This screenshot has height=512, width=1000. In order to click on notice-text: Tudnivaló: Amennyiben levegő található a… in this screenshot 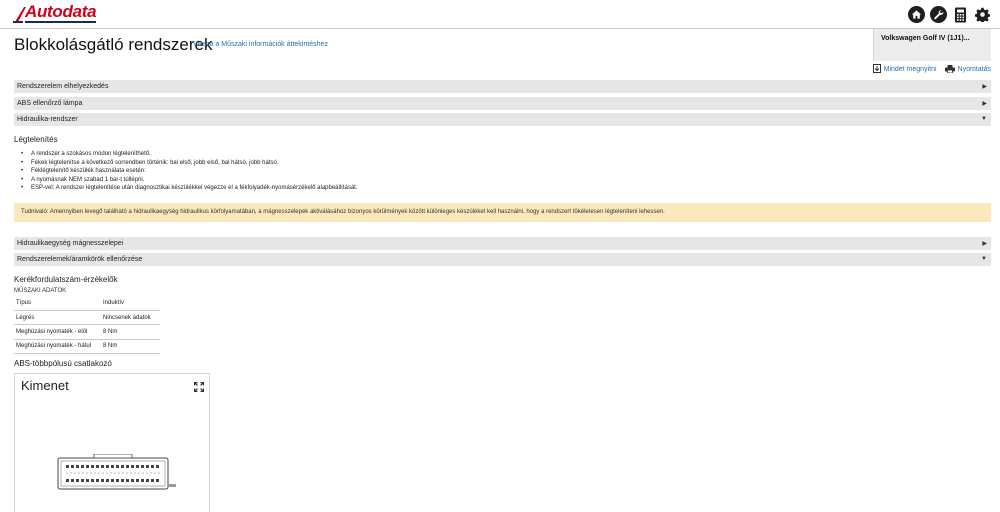, I will do `click(343, 212)`.